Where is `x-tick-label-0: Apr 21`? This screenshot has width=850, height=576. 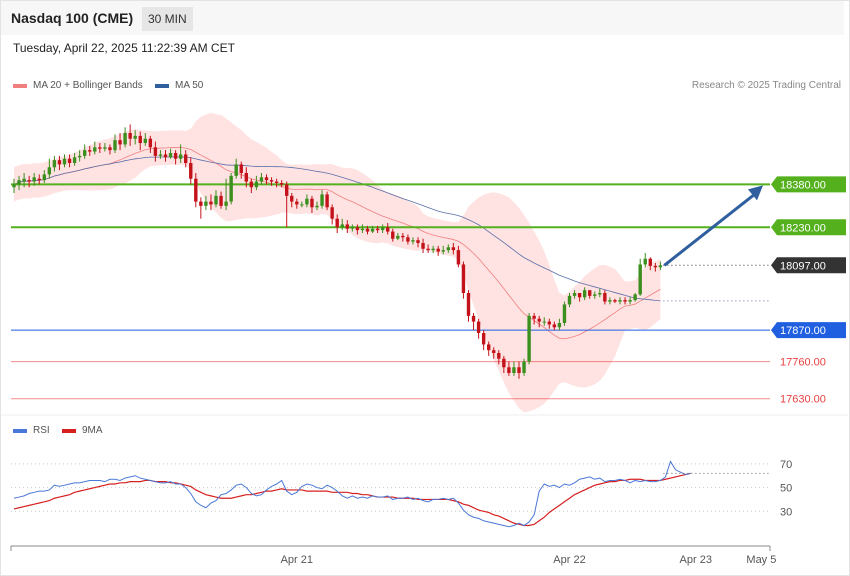 x-tick-label-0: Apr 21 is located at coordinates (297, 560).